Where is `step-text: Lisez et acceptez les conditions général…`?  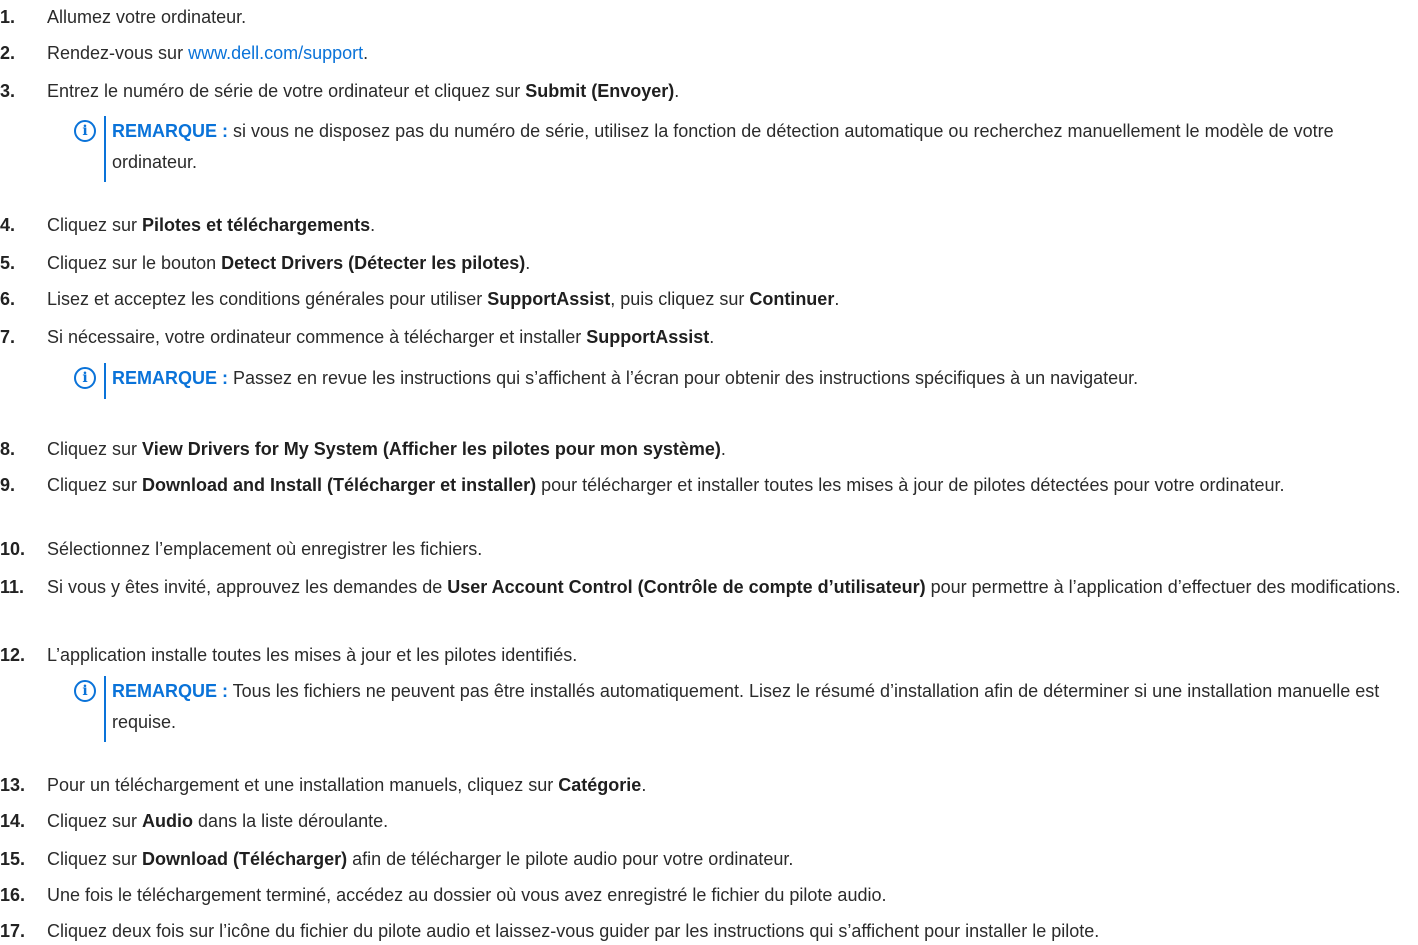
step-text: Lisez et acceptez les conditions général… is located at coordinates (443, 299).